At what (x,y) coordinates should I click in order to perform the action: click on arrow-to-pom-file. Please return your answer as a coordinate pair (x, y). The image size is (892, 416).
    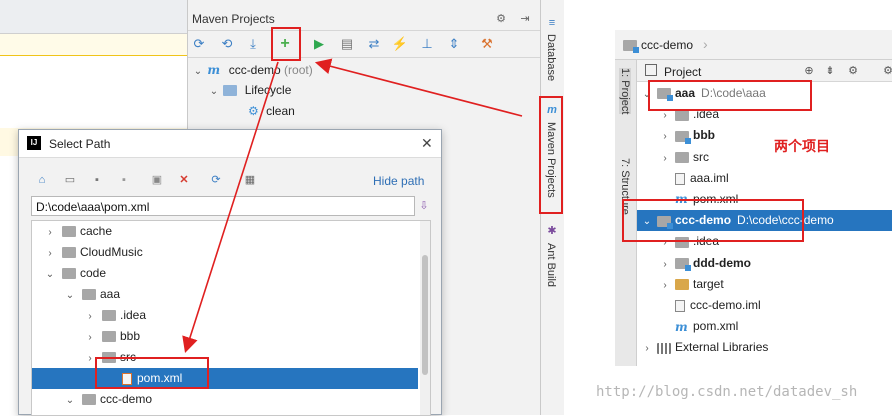
    Looking at the image, I should click on (230, 207).